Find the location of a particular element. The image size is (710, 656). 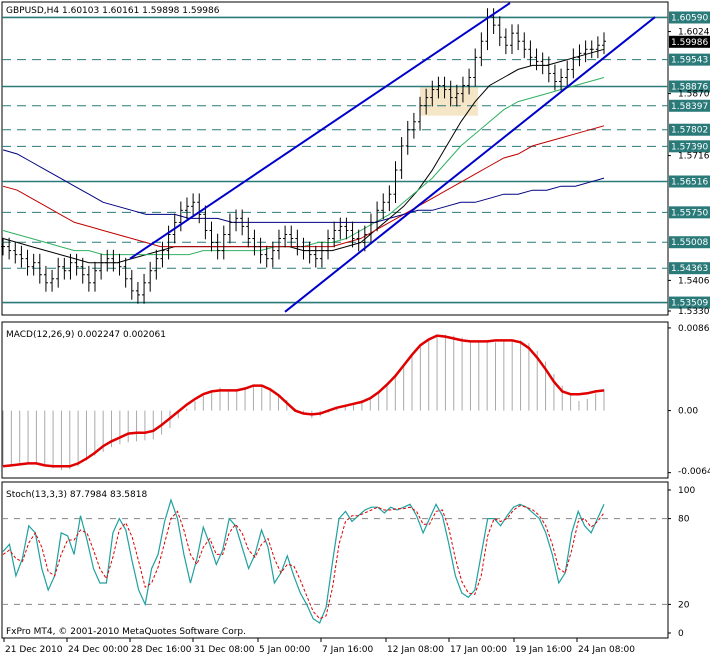

level-label: 1.59543 is located at coordinates (689, 61).